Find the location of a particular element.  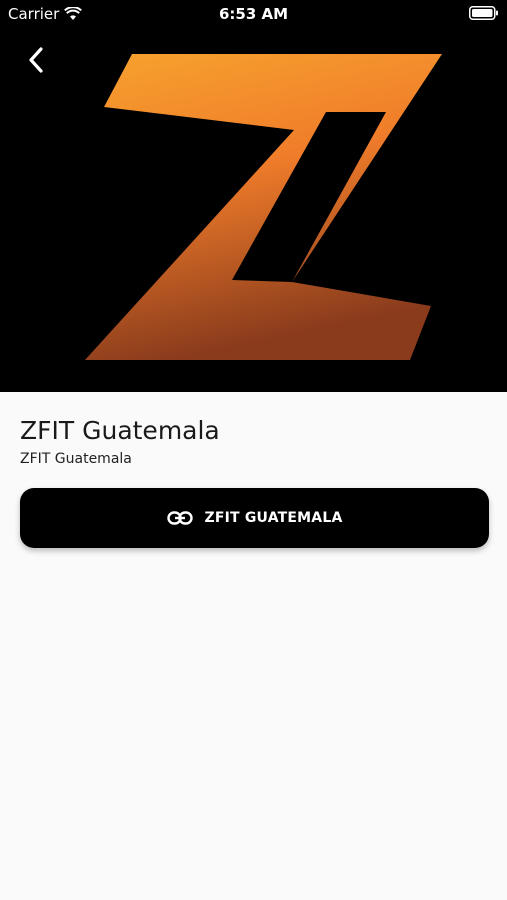

link-icon is located at coordinates (179, 518).